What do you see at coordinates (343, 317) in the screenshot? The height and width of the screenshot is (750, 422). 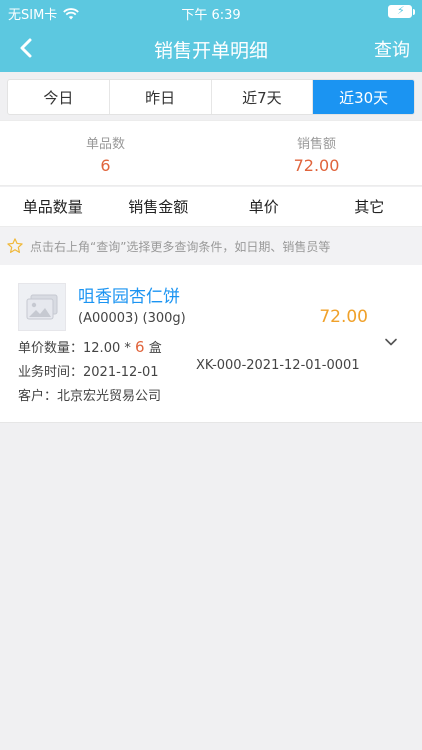 I see `record-amount: 72.00` at bounding box center [343, 317].